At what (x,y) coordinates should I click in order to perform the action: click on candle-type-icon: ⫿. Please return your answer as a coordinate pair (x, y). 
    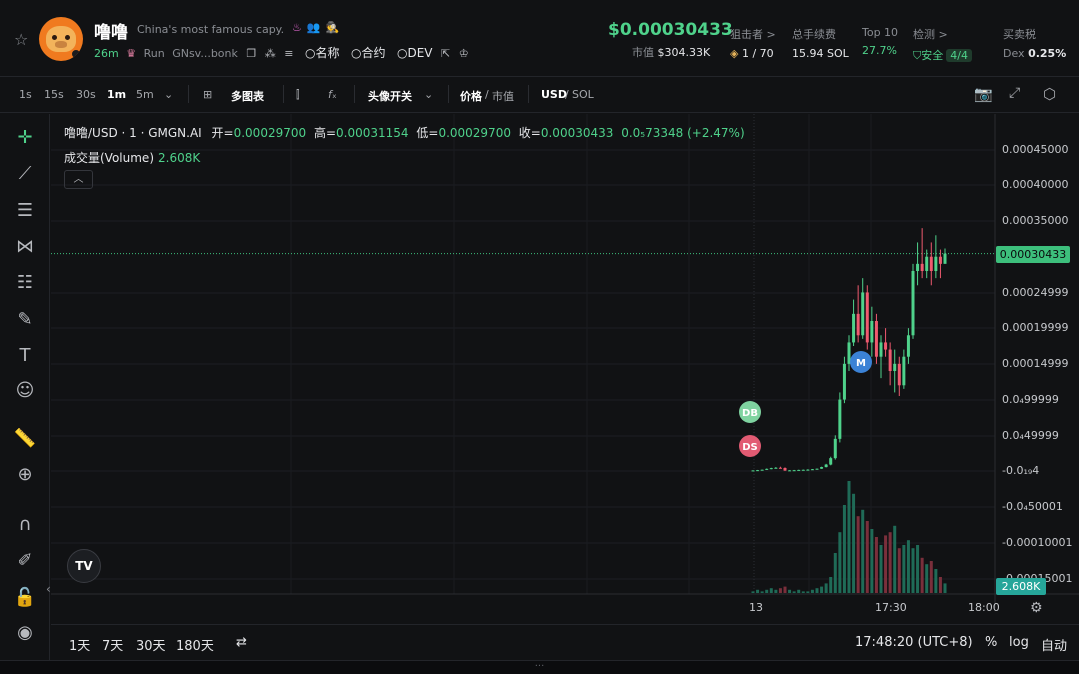
    Looking at the image, I should click on (298, 95).